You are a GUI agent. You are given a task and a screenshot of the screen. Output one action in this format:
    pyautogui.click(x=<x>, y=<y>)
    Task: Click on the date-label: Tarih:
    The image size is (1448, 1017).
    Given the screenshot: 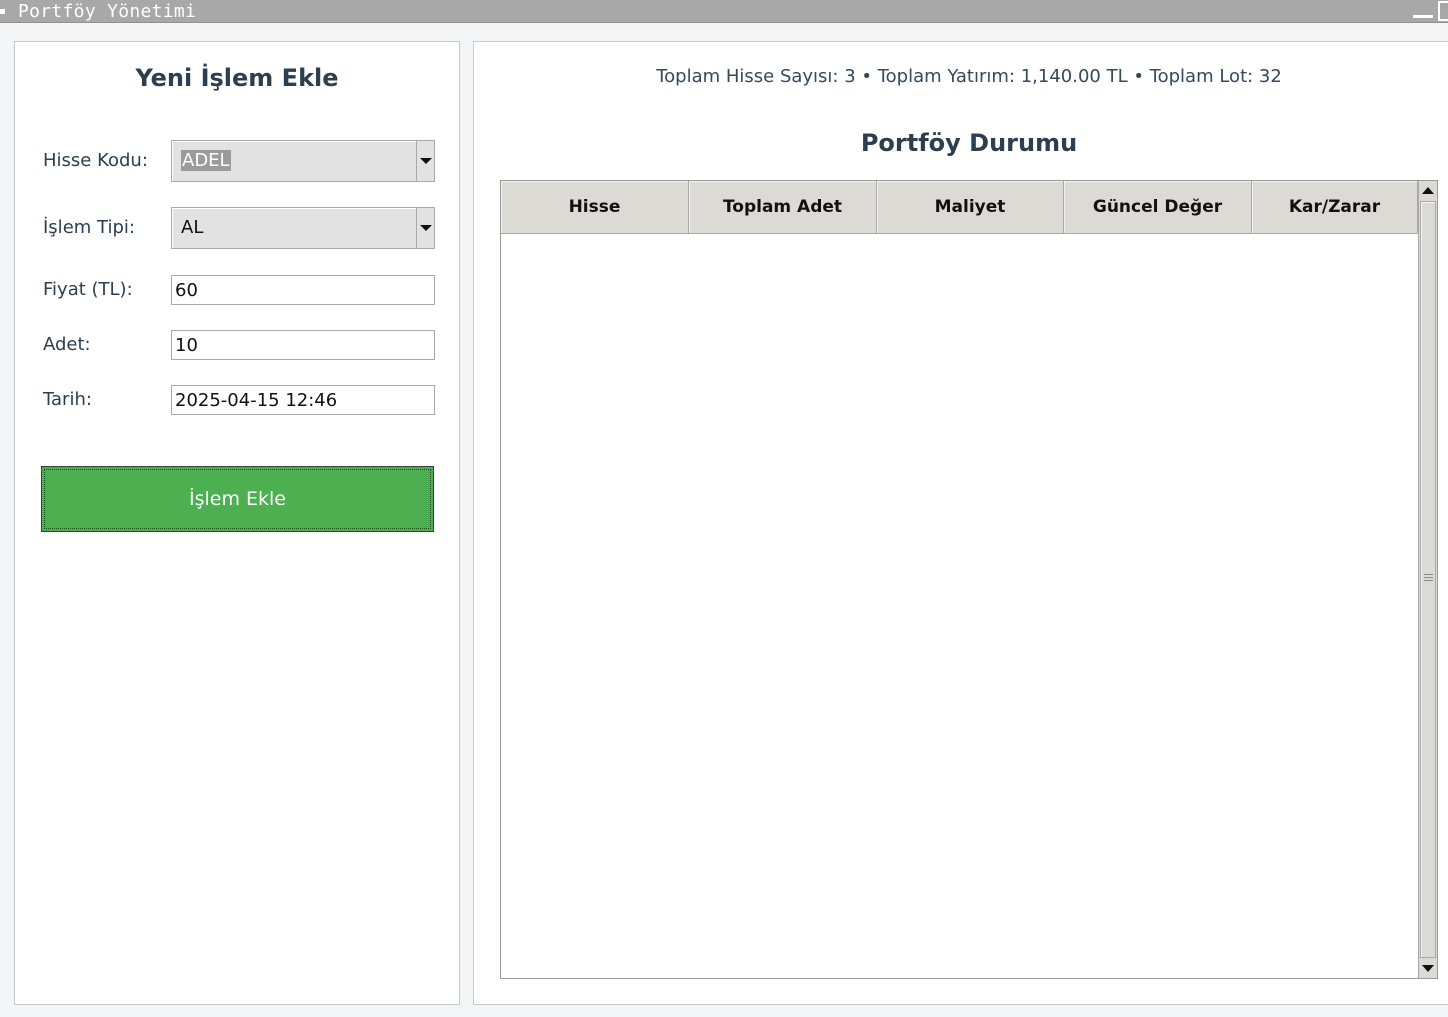 What is the action you would take?
    pyautogui.click(x=67, y=399)
    